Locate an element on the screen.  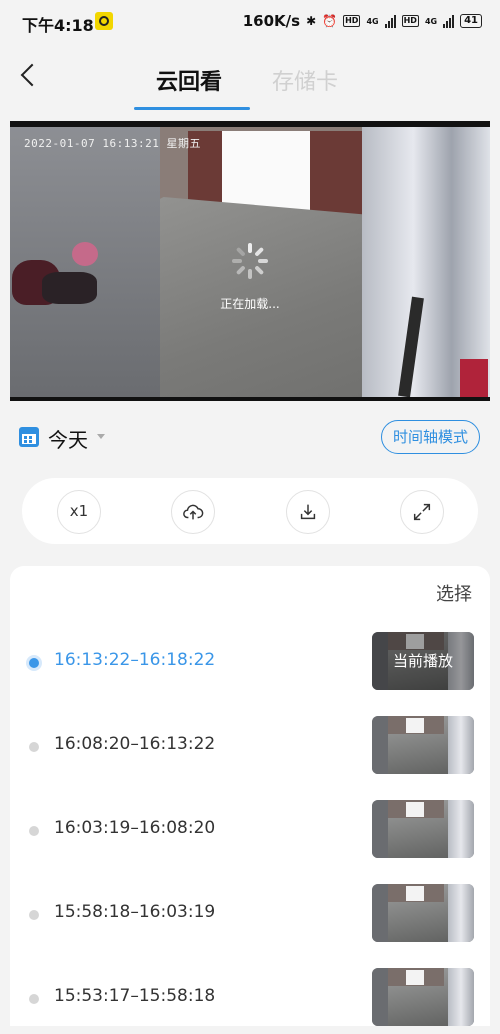
back-button is located at coordinates (30, 76).